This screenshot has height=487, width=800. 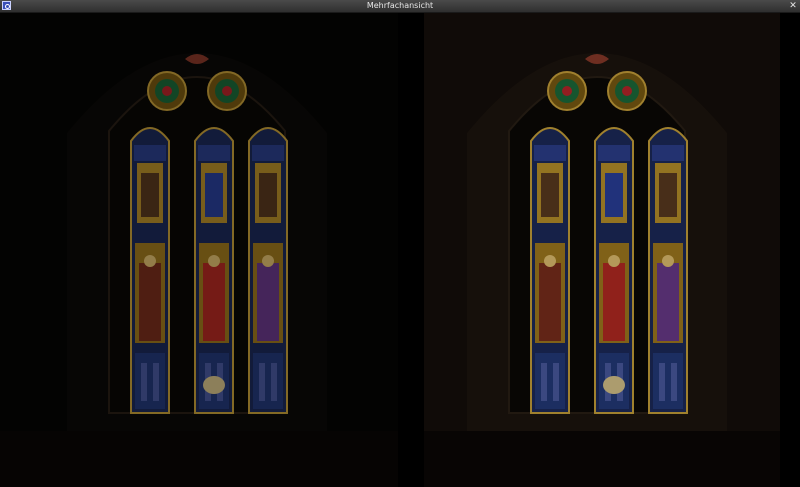 What do you see at coordinates (790, 250) in the screenshot?
I see `right-edge` at bounding box center [790, 250].